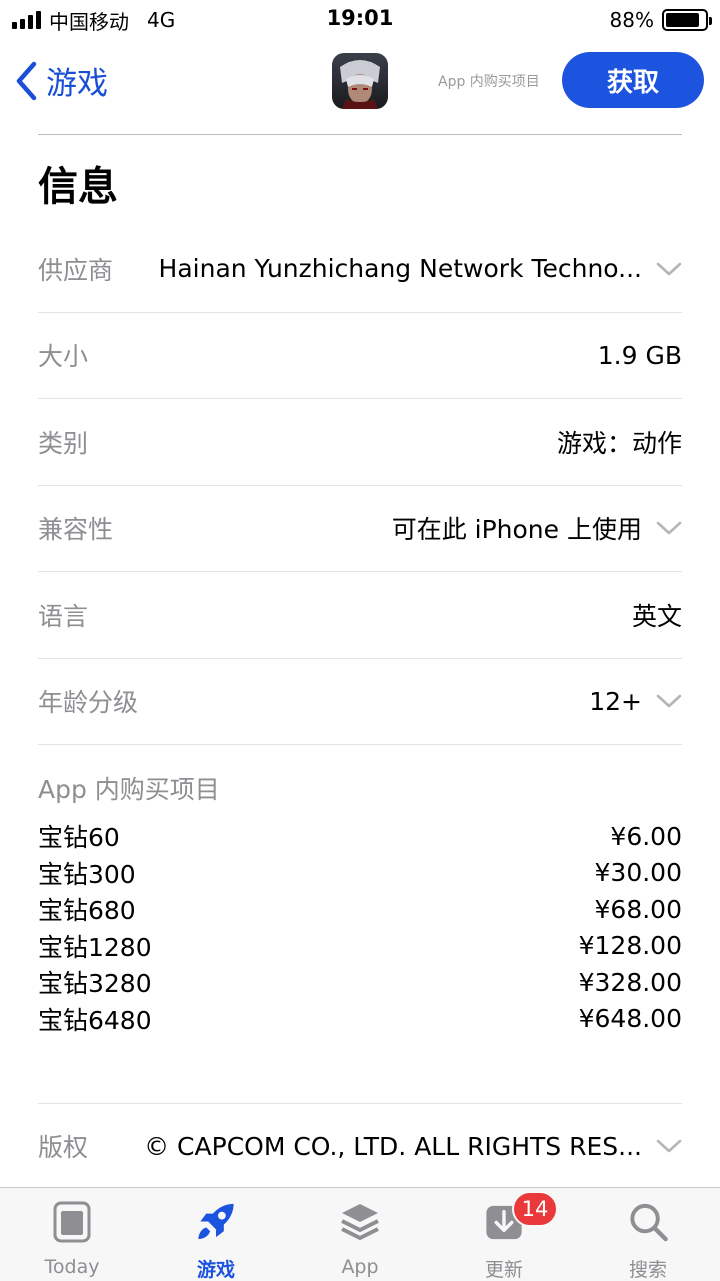 The image size is (720, 1281). I want to click on tab-label: 游戏, so click(215, 1270).